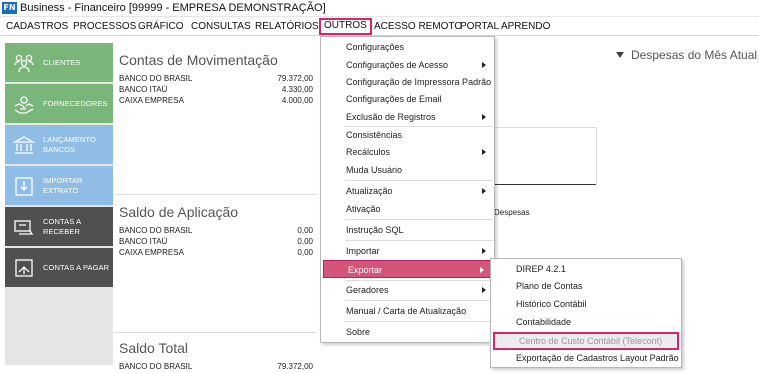 The height and width of the screenshot is (373, 759). I want to click on menu-item-label: Atualização, so click(369, 191).